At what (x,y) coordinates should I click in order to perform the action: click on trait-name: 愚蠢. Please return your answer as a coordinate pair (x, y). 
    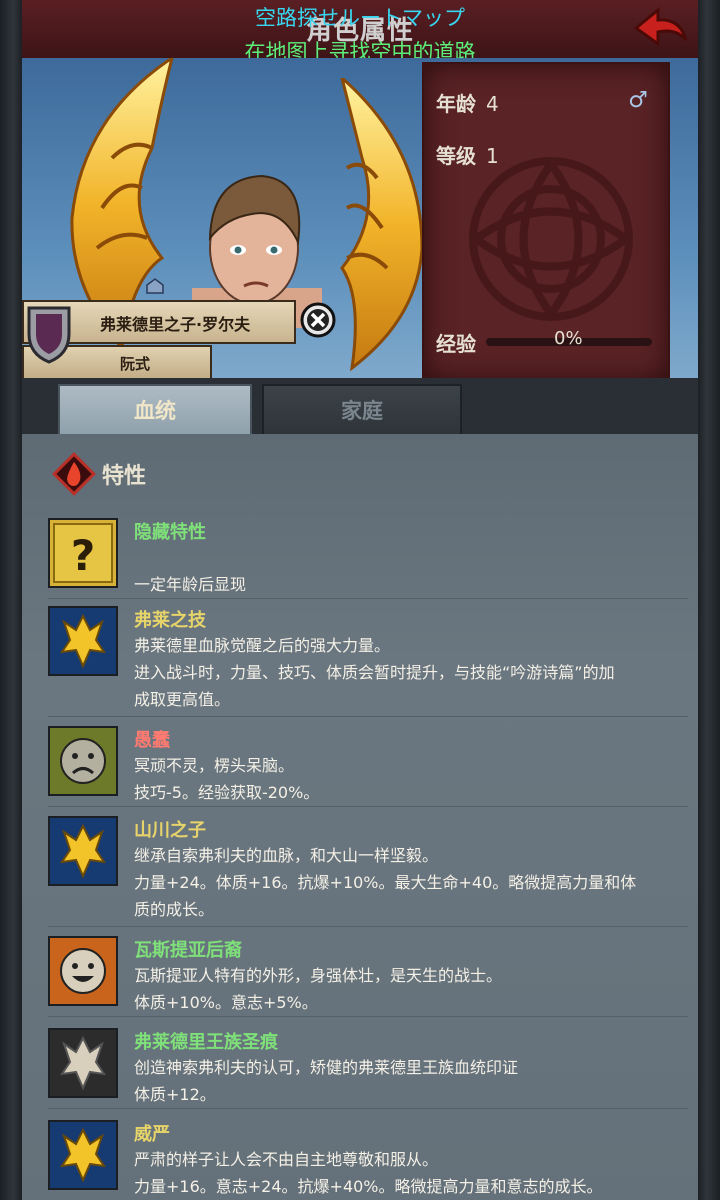
    Looking at the image, I should click on (152, 740).